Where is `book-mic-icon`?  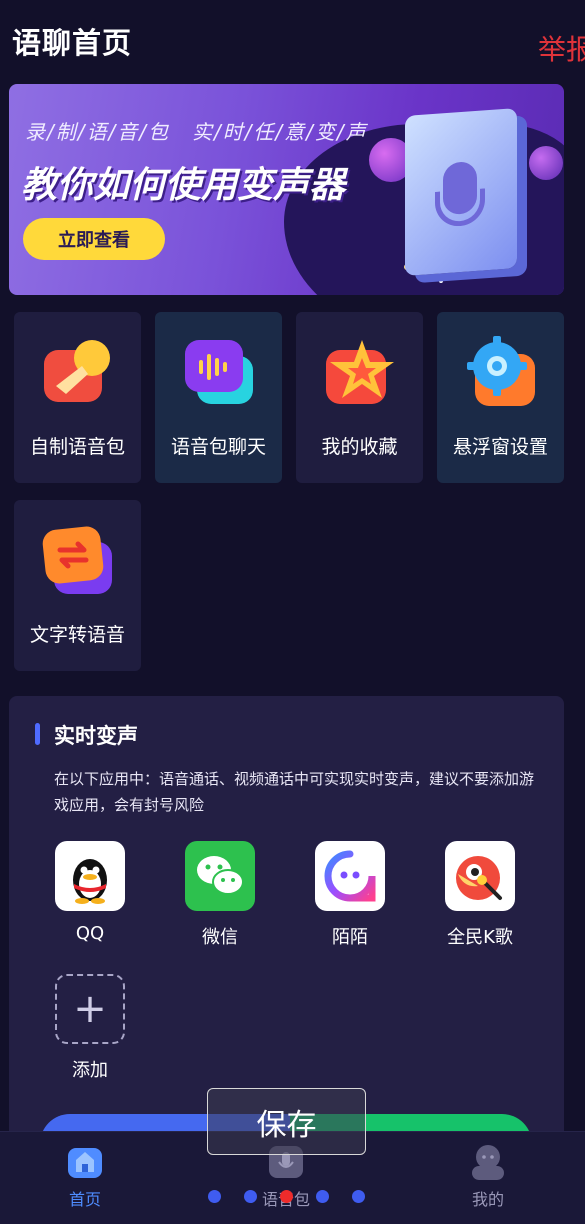
book-mic-icon is located at coordinates (461, 192).